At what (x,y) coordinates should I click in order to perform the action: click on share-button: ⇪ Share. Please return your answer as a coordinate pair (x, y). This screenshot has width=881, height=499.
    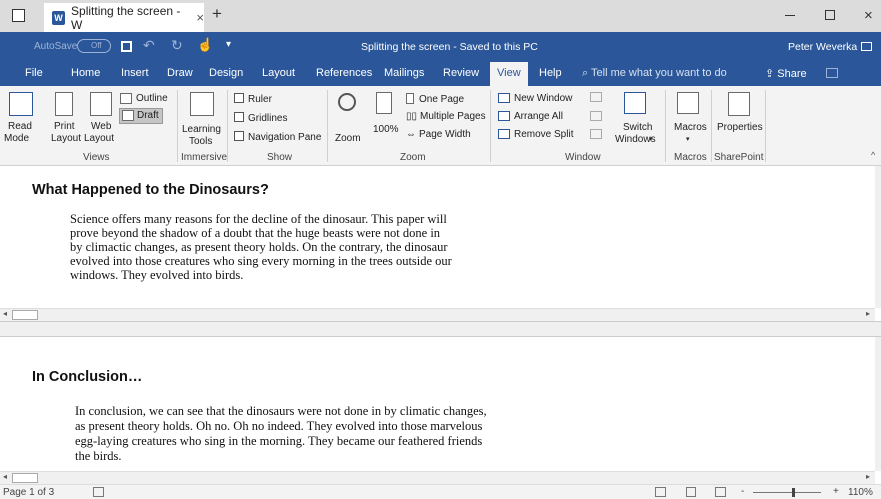
    Looking at the image, I should click on (786, 73).